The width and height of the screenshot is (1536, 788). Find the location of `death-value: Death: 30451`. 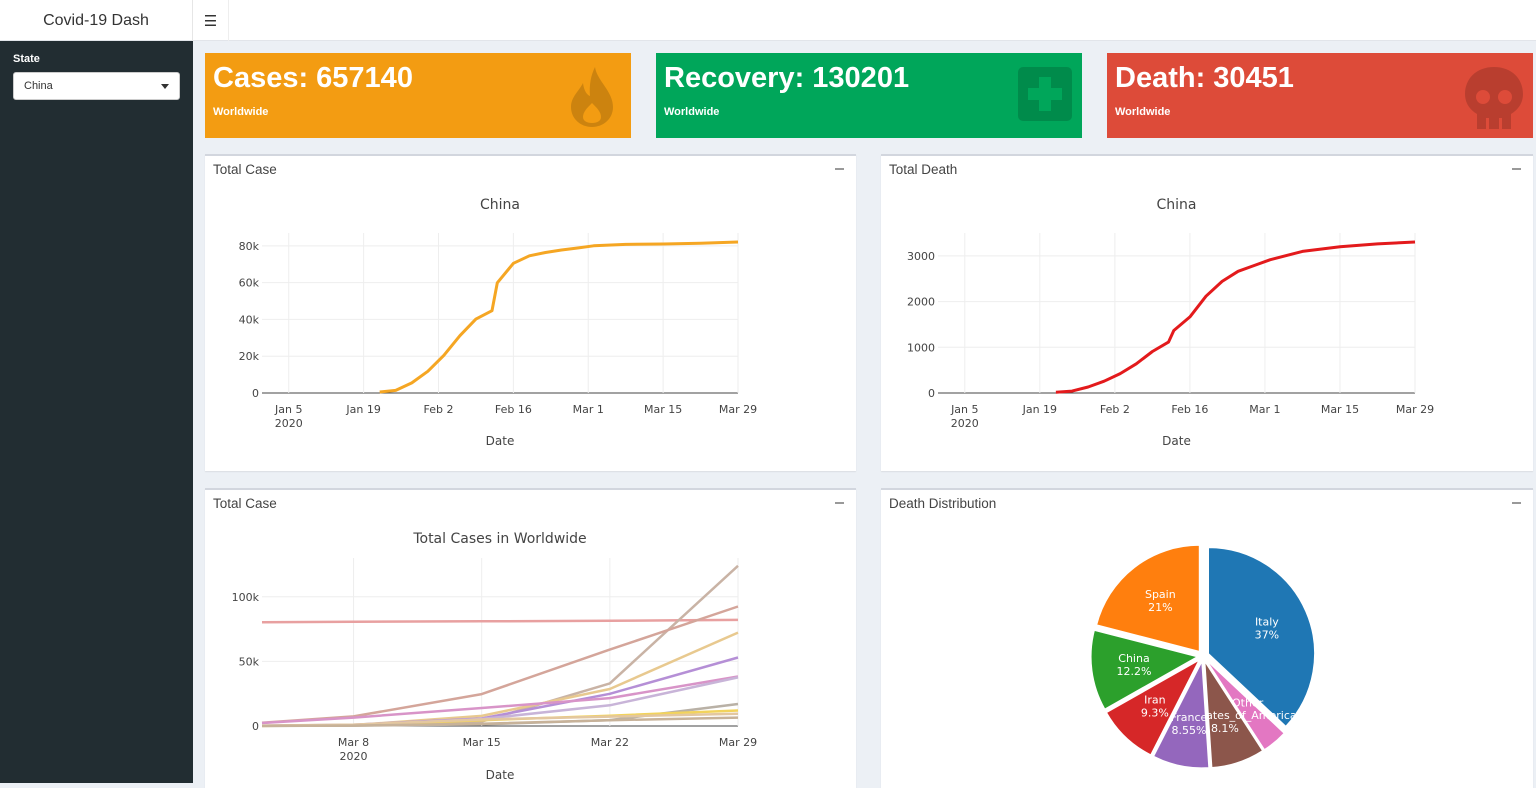

death-value: Death: 30451 is located at coordinates (1204, 78).